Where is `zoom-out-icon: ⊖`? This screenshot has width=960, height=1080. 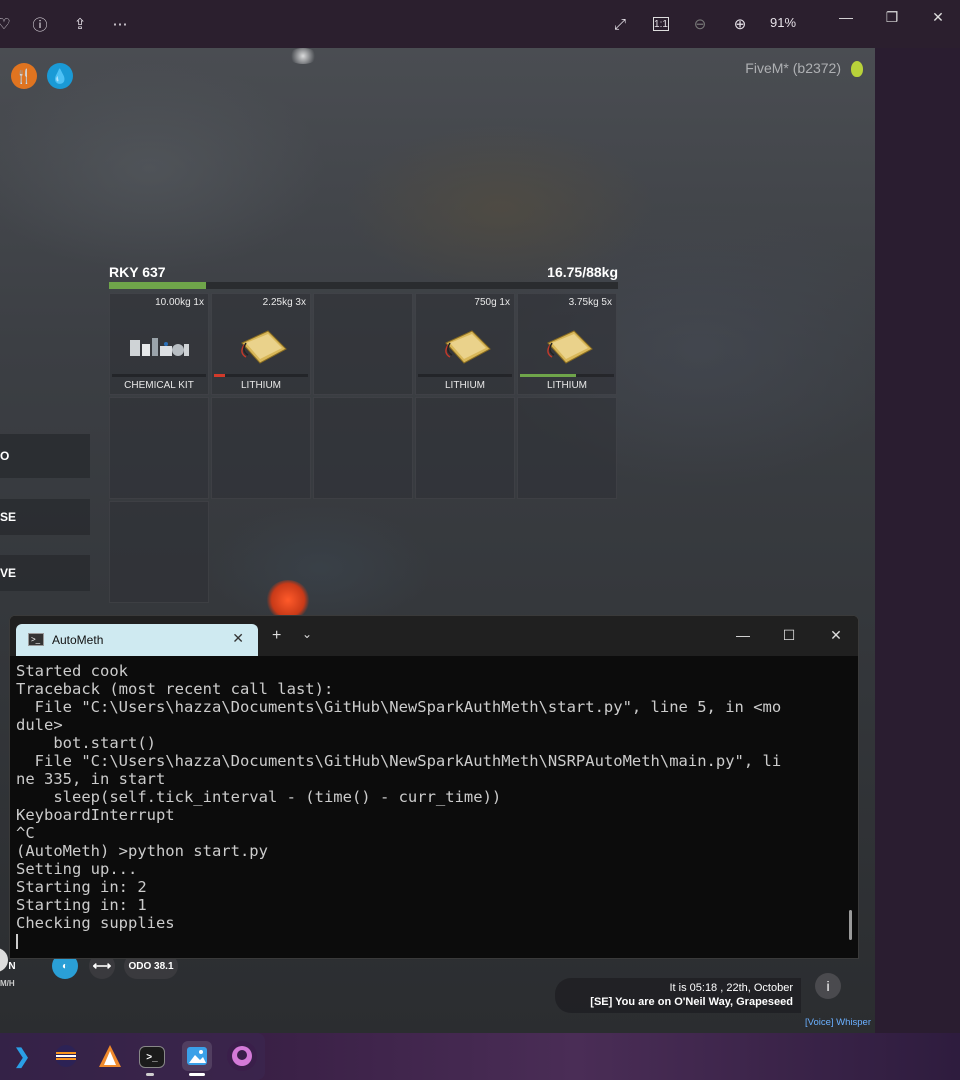 zoom-out-icon: ⊖ is located at coordinates (700, 24).